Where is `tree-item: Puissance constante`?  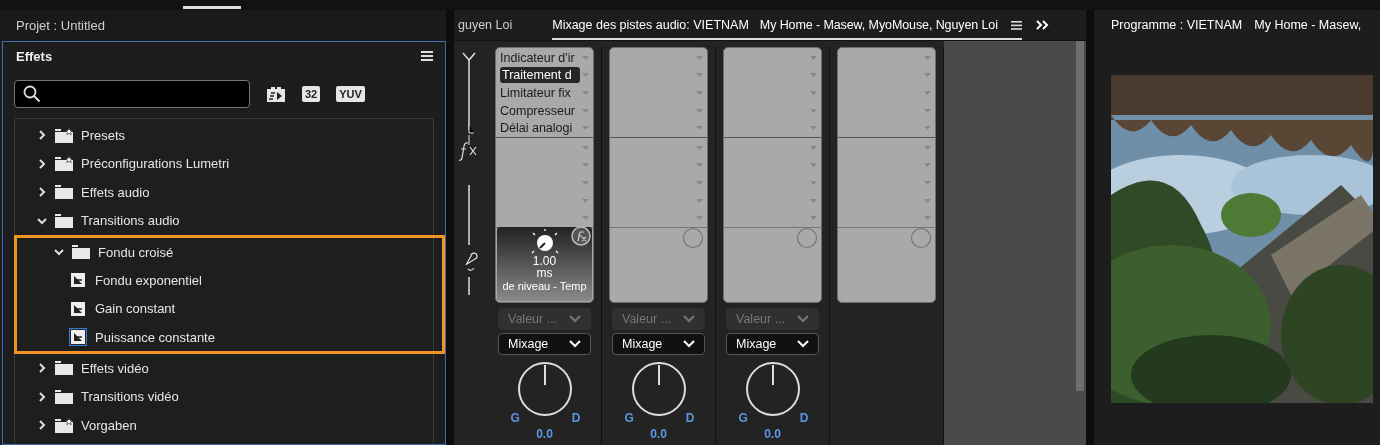 tree-item: Puissance constante is located at coordinates (155, 337).